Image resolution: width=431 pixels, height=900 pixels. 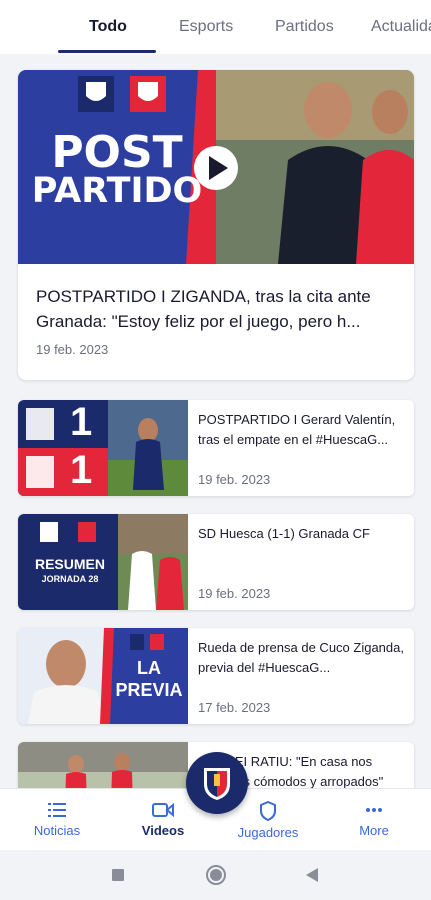 I want to click on shield-icon, so click(x=268, y=811).